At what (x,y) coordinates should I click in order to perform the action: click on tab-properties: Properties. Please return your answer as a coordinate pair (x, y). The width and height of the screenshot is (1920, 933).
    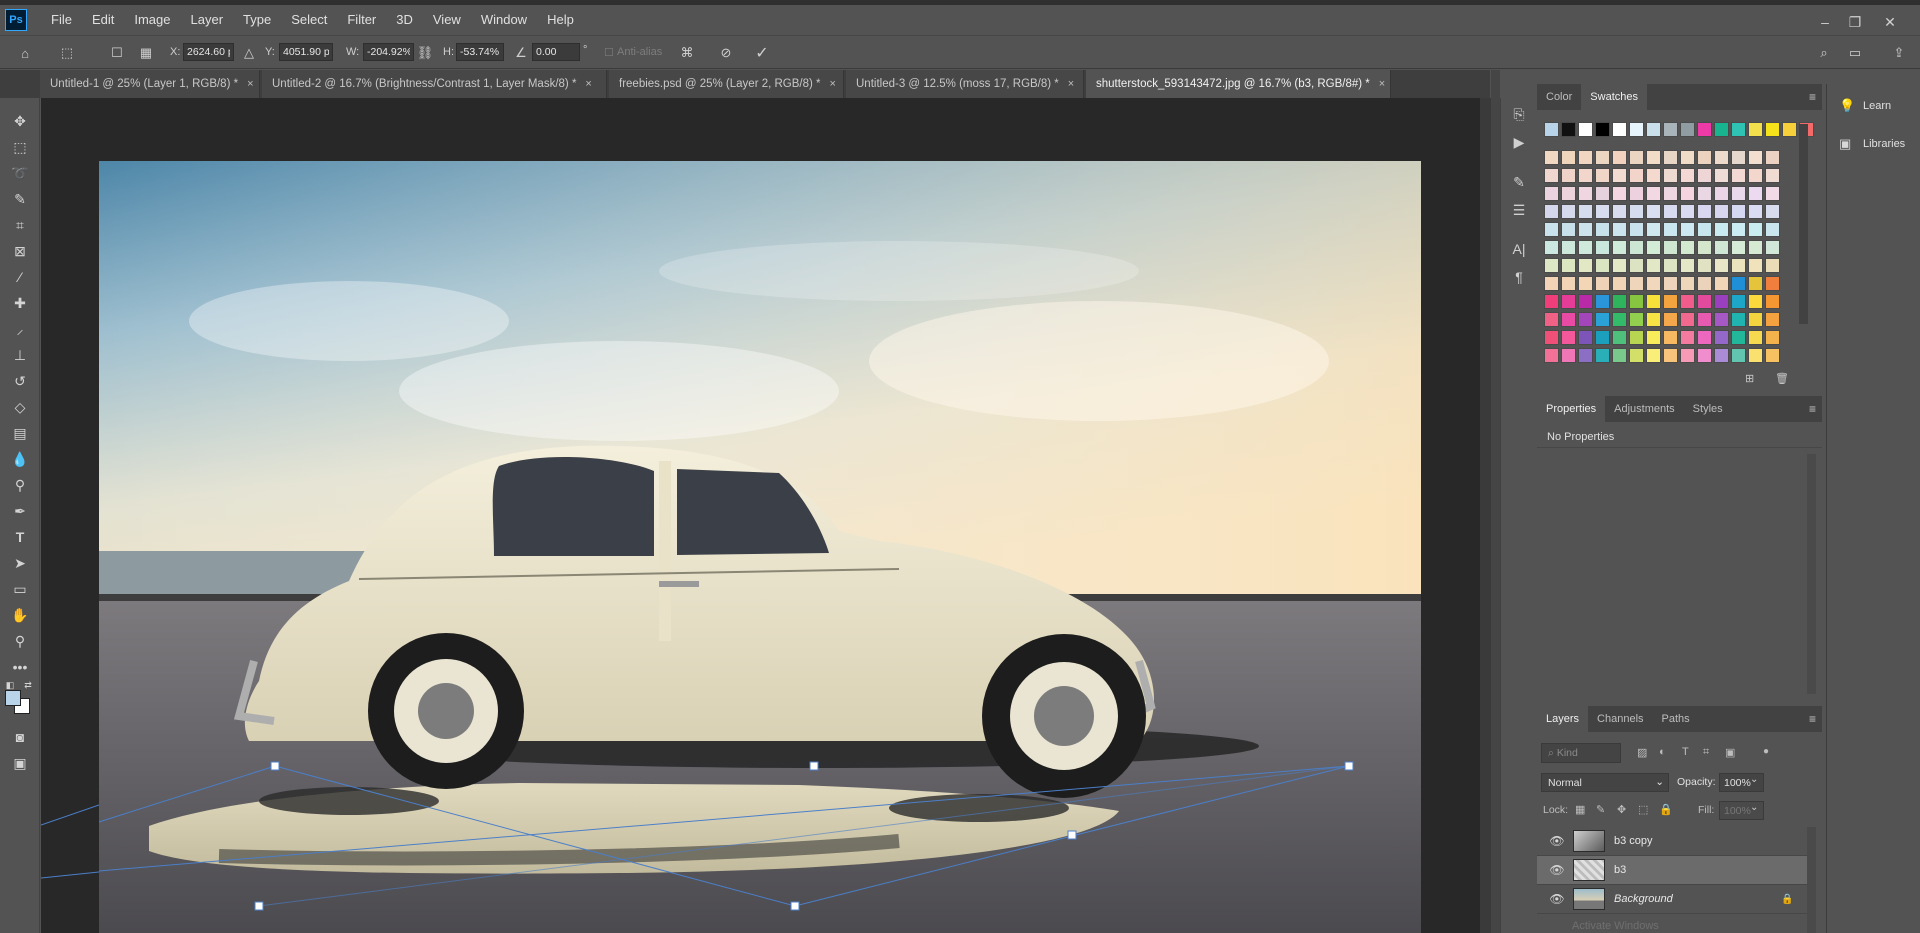
    Looking at the image, I should click on (1571, 409).